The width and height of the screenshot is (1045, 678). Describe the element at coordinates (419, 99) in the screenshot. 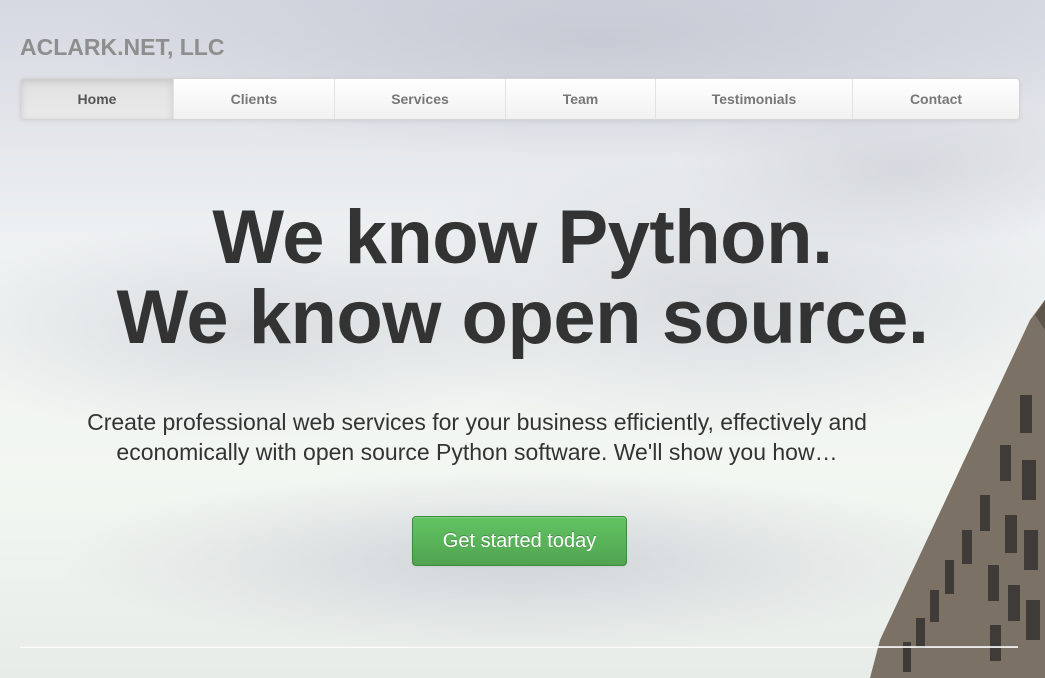

I see `nav-item-services: Services` at that location.